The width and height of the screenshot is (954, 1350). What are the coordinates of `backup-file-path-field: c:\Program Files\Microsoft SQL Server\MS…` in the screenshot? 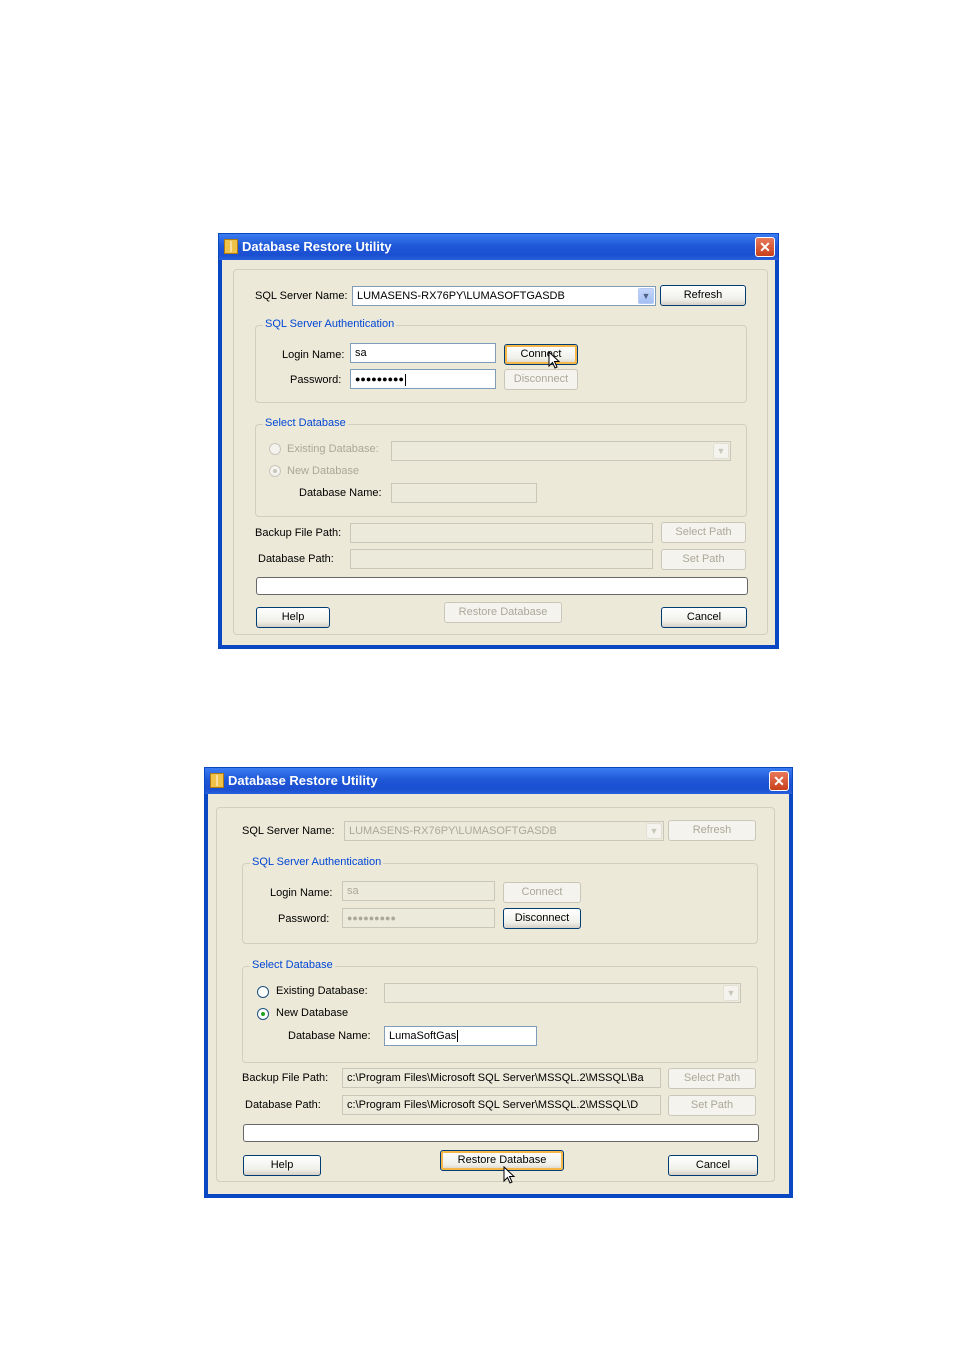 It's located at (501, 1078).